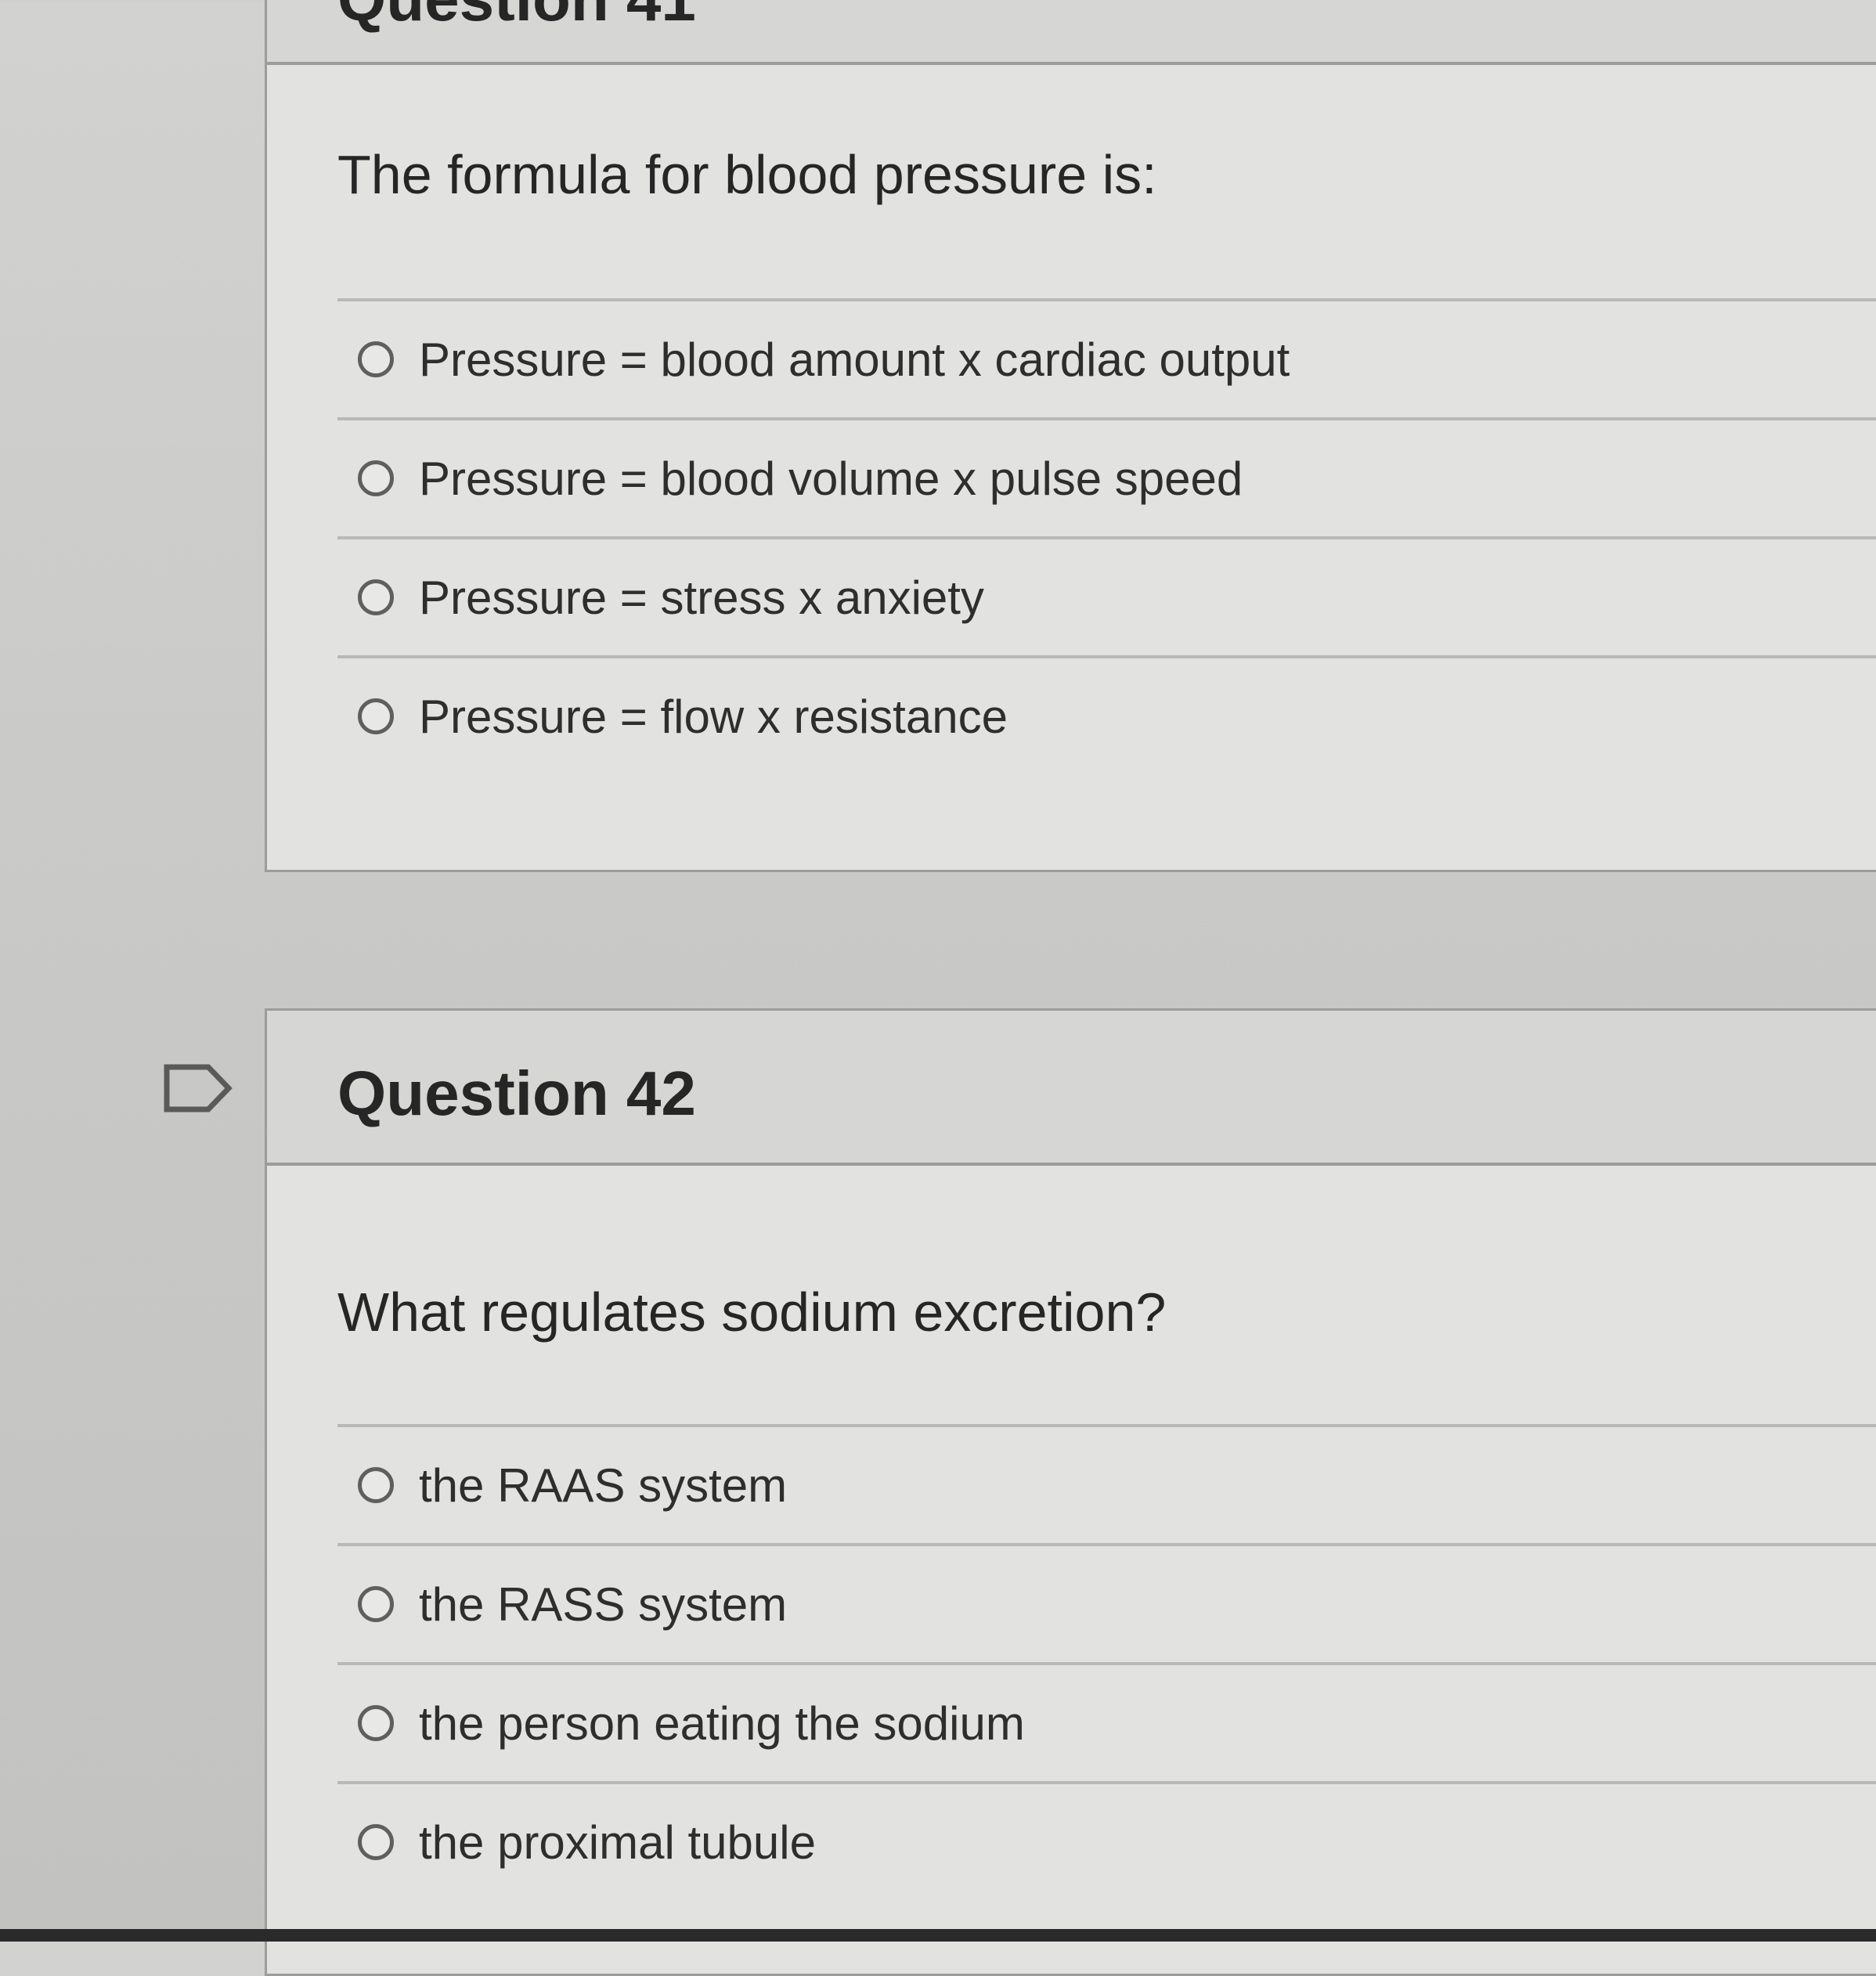  What do you see at coordinates (831, 478) in the screenshot?
I see `answer-label: Pressure = blood volume x pulse speed` at bounding box center [831, 478].